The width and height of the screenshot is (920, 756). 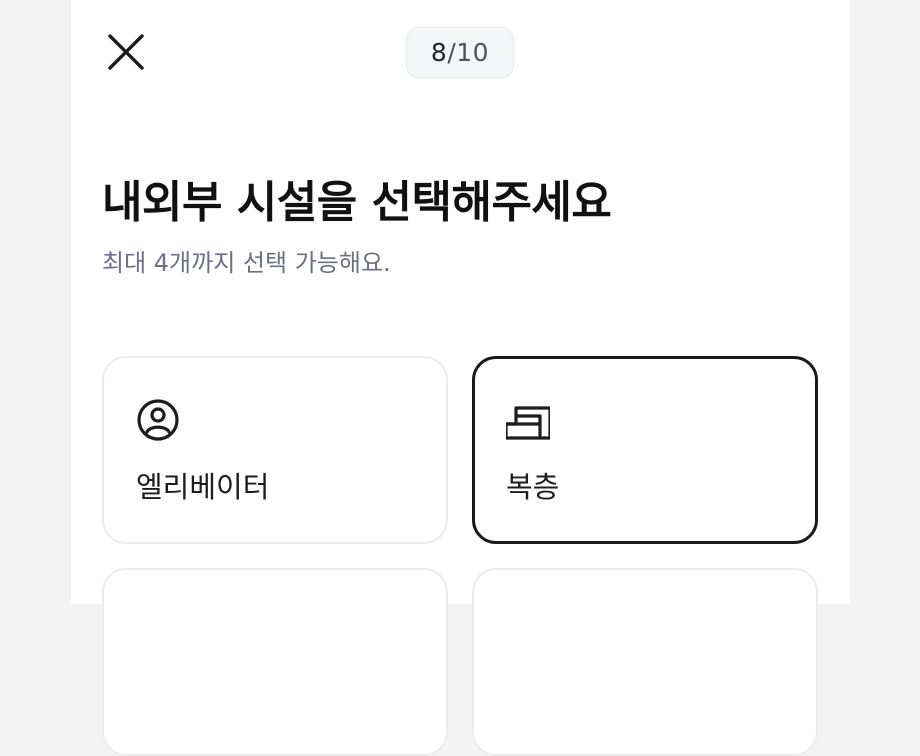 I want to click on progress-total: 10, so click(x=473, y=52).